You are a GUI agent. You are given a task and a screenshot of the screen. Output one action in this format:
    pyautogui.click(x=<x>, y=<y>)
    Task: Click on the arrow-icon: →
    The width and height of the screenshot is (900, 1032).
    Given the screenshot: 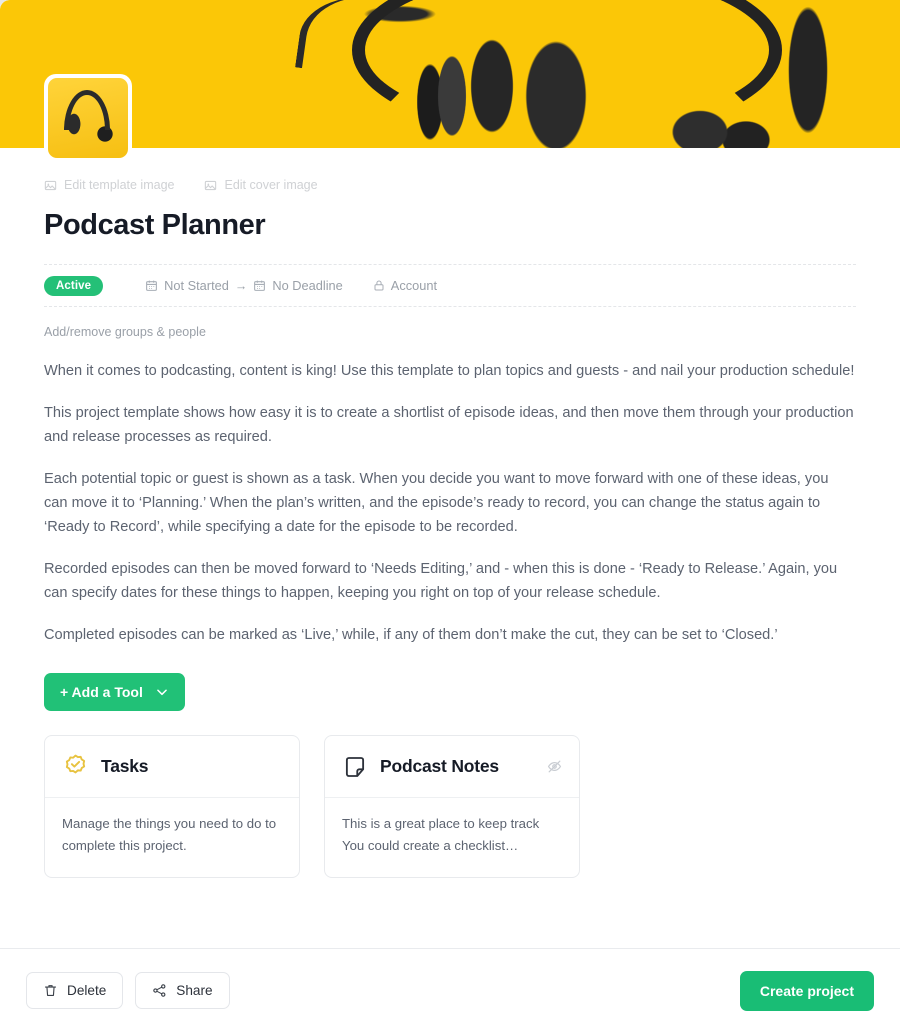 What is the action you would take?
    pyautogui.click(x=241, y=285)
    